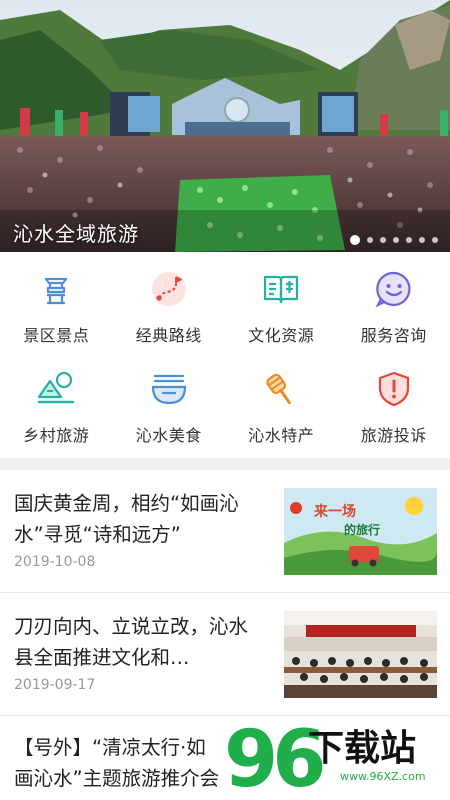  Describe the element at coordinates (168, 435) in the screenshot. I see `category-label: 沁水美食` at that location.